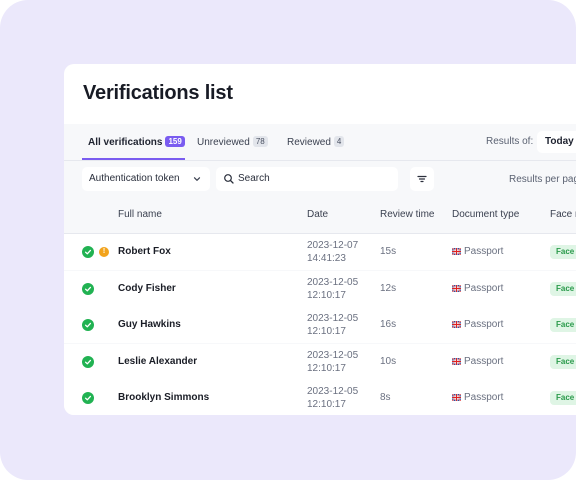 The image size is (576, 480). Describe the element at coordinates (175, 141) in the screenshot. I see `tab-count-badge: 159` at that location.